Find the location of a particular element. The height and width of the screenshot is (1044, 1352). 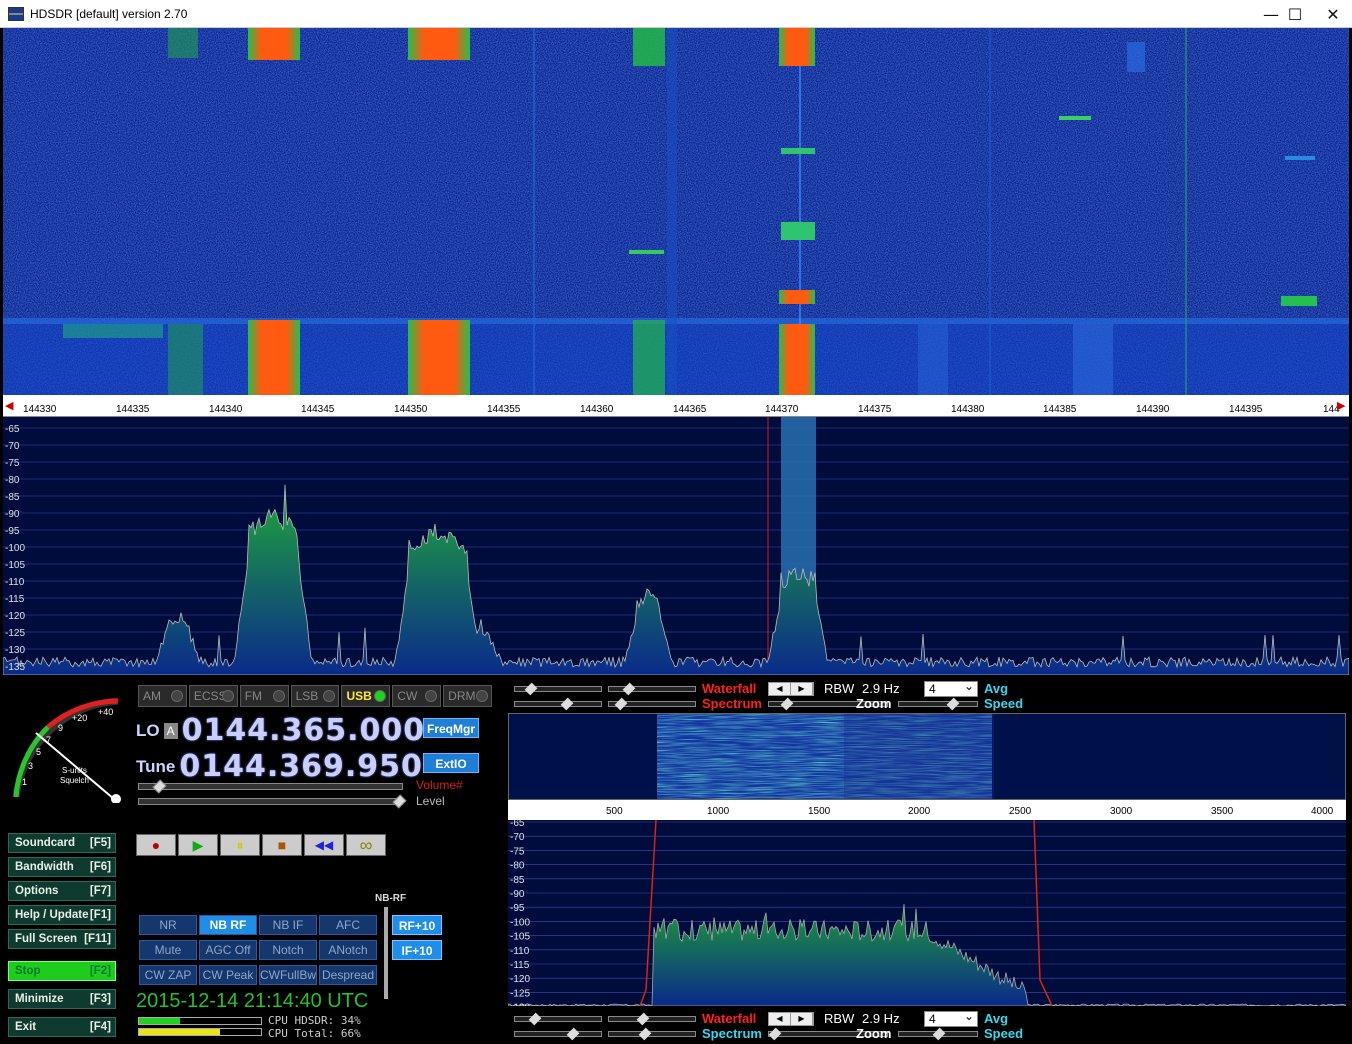

zoom-label: Zoom is located at coordinates (874, 703).